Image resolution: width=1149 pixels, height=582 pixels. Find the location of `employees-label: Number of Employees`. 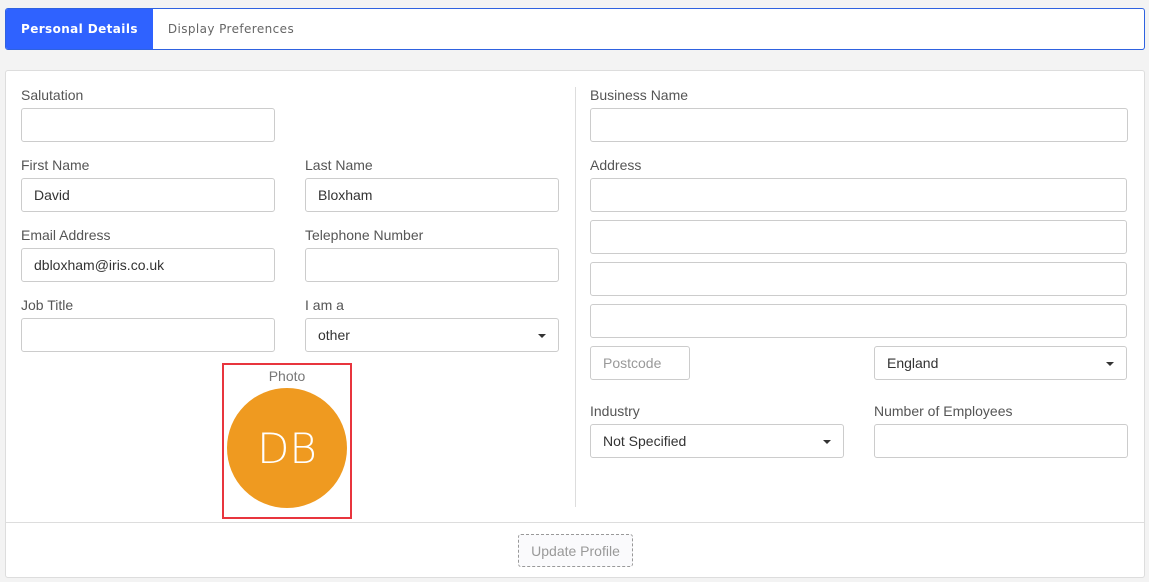

employees-label: Number of Employees is located at coordinates (943, 411).